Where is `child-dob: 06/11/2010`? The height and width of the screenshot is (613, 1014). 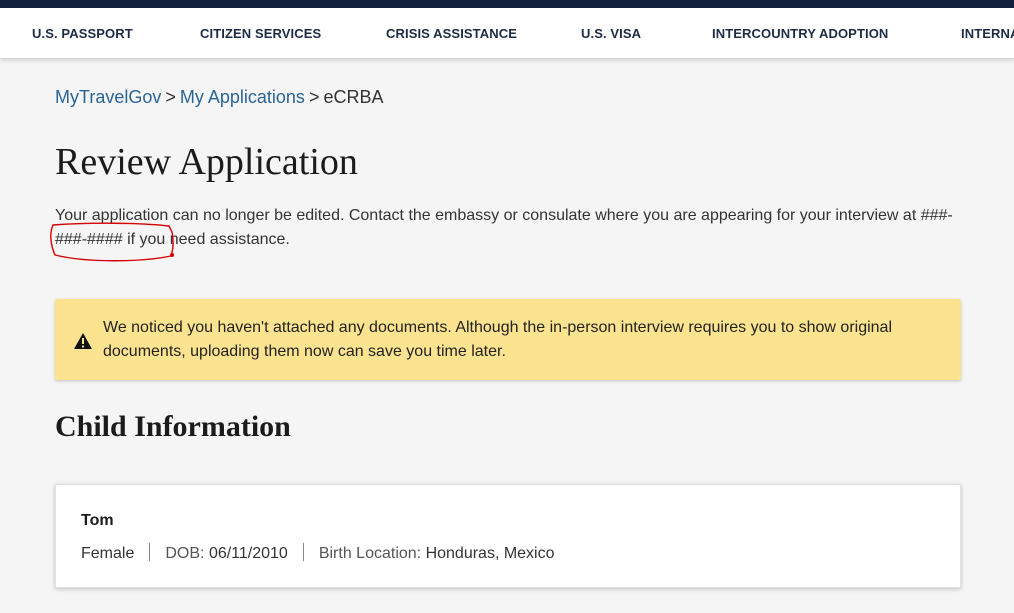 child-dob: 06/11/2010 is located at coordinates (248, 553).